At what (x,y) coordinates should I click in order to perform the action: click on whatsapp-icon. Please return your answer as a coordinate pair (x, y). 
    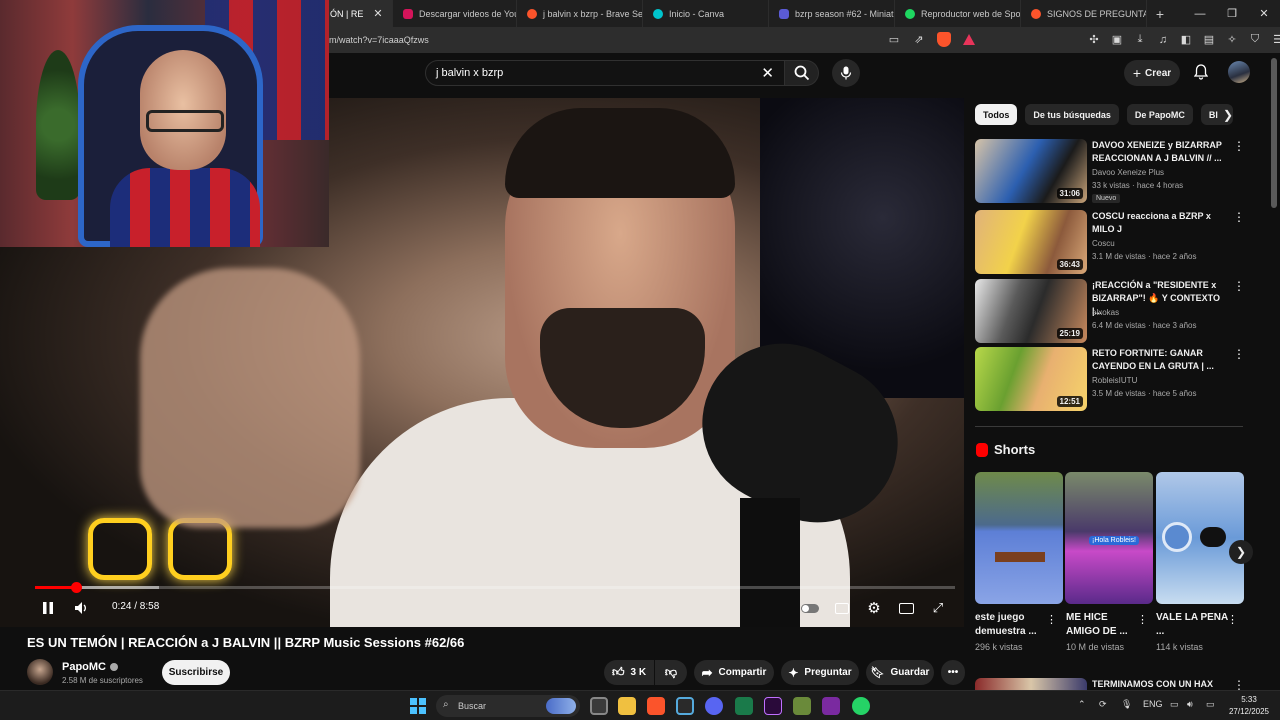
    Looking at the image, I should click on (861, 706).